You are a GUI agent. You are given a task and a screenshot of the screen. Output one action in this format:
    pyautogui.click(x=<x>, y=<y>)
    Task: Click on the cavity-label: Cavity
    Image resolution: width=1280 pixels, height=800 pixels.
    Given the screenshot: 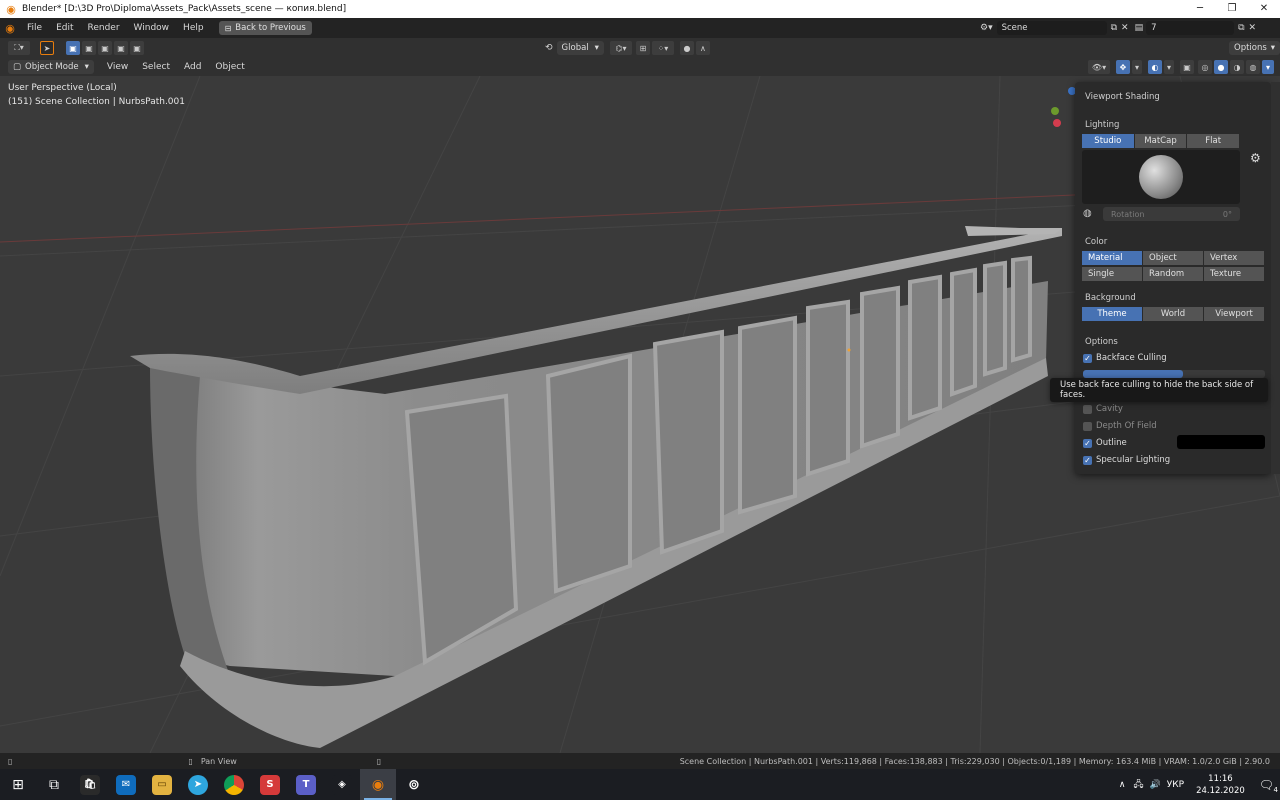 What is the action you would take?
    pyautogui.click(x=1109, y=409)
    